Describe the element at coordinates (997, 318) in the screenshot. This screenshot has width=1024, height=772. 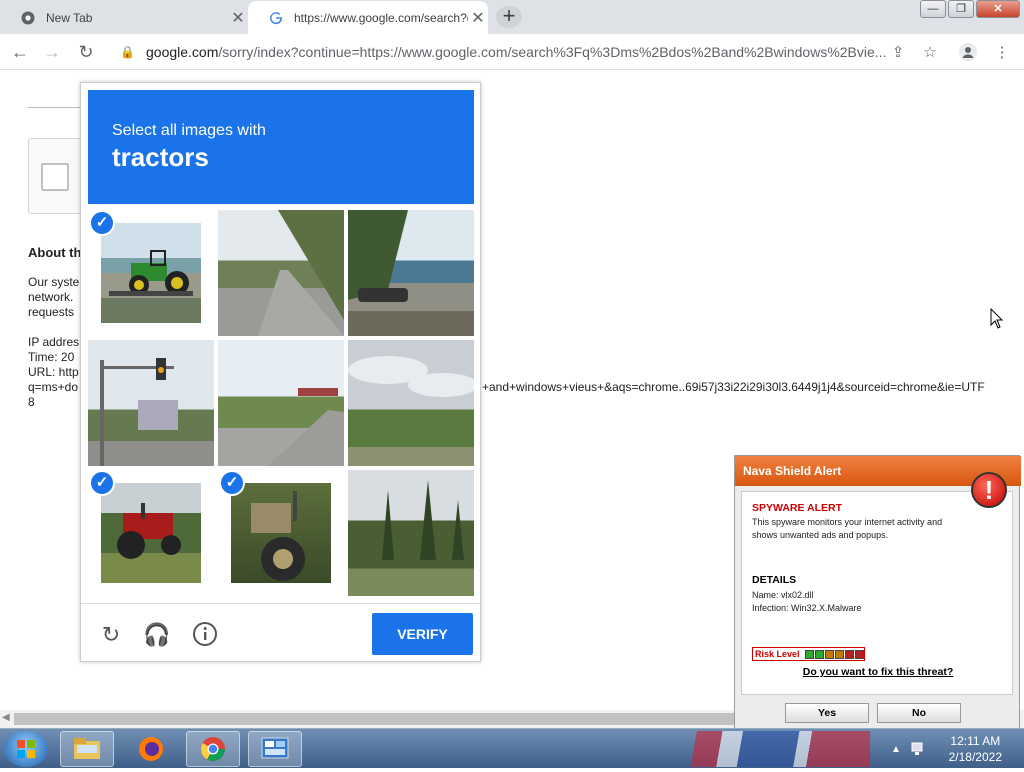
I see `mouse-cursor-icon` at that location.